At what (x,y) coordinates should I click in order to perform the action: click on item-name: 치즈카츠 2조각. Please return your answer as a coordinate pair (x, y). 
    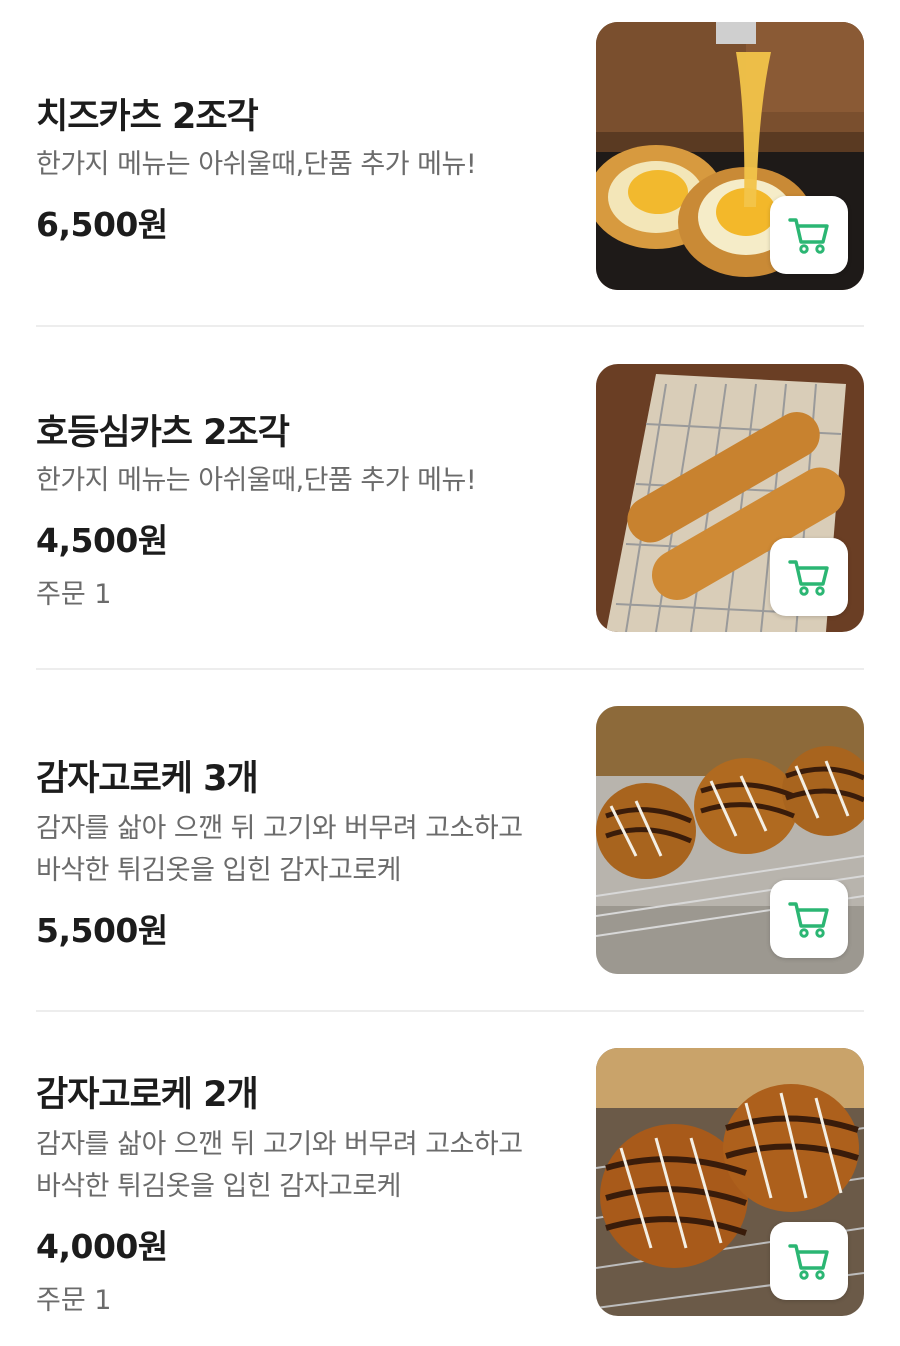
    Looking at the image, I should click on (147, 117).